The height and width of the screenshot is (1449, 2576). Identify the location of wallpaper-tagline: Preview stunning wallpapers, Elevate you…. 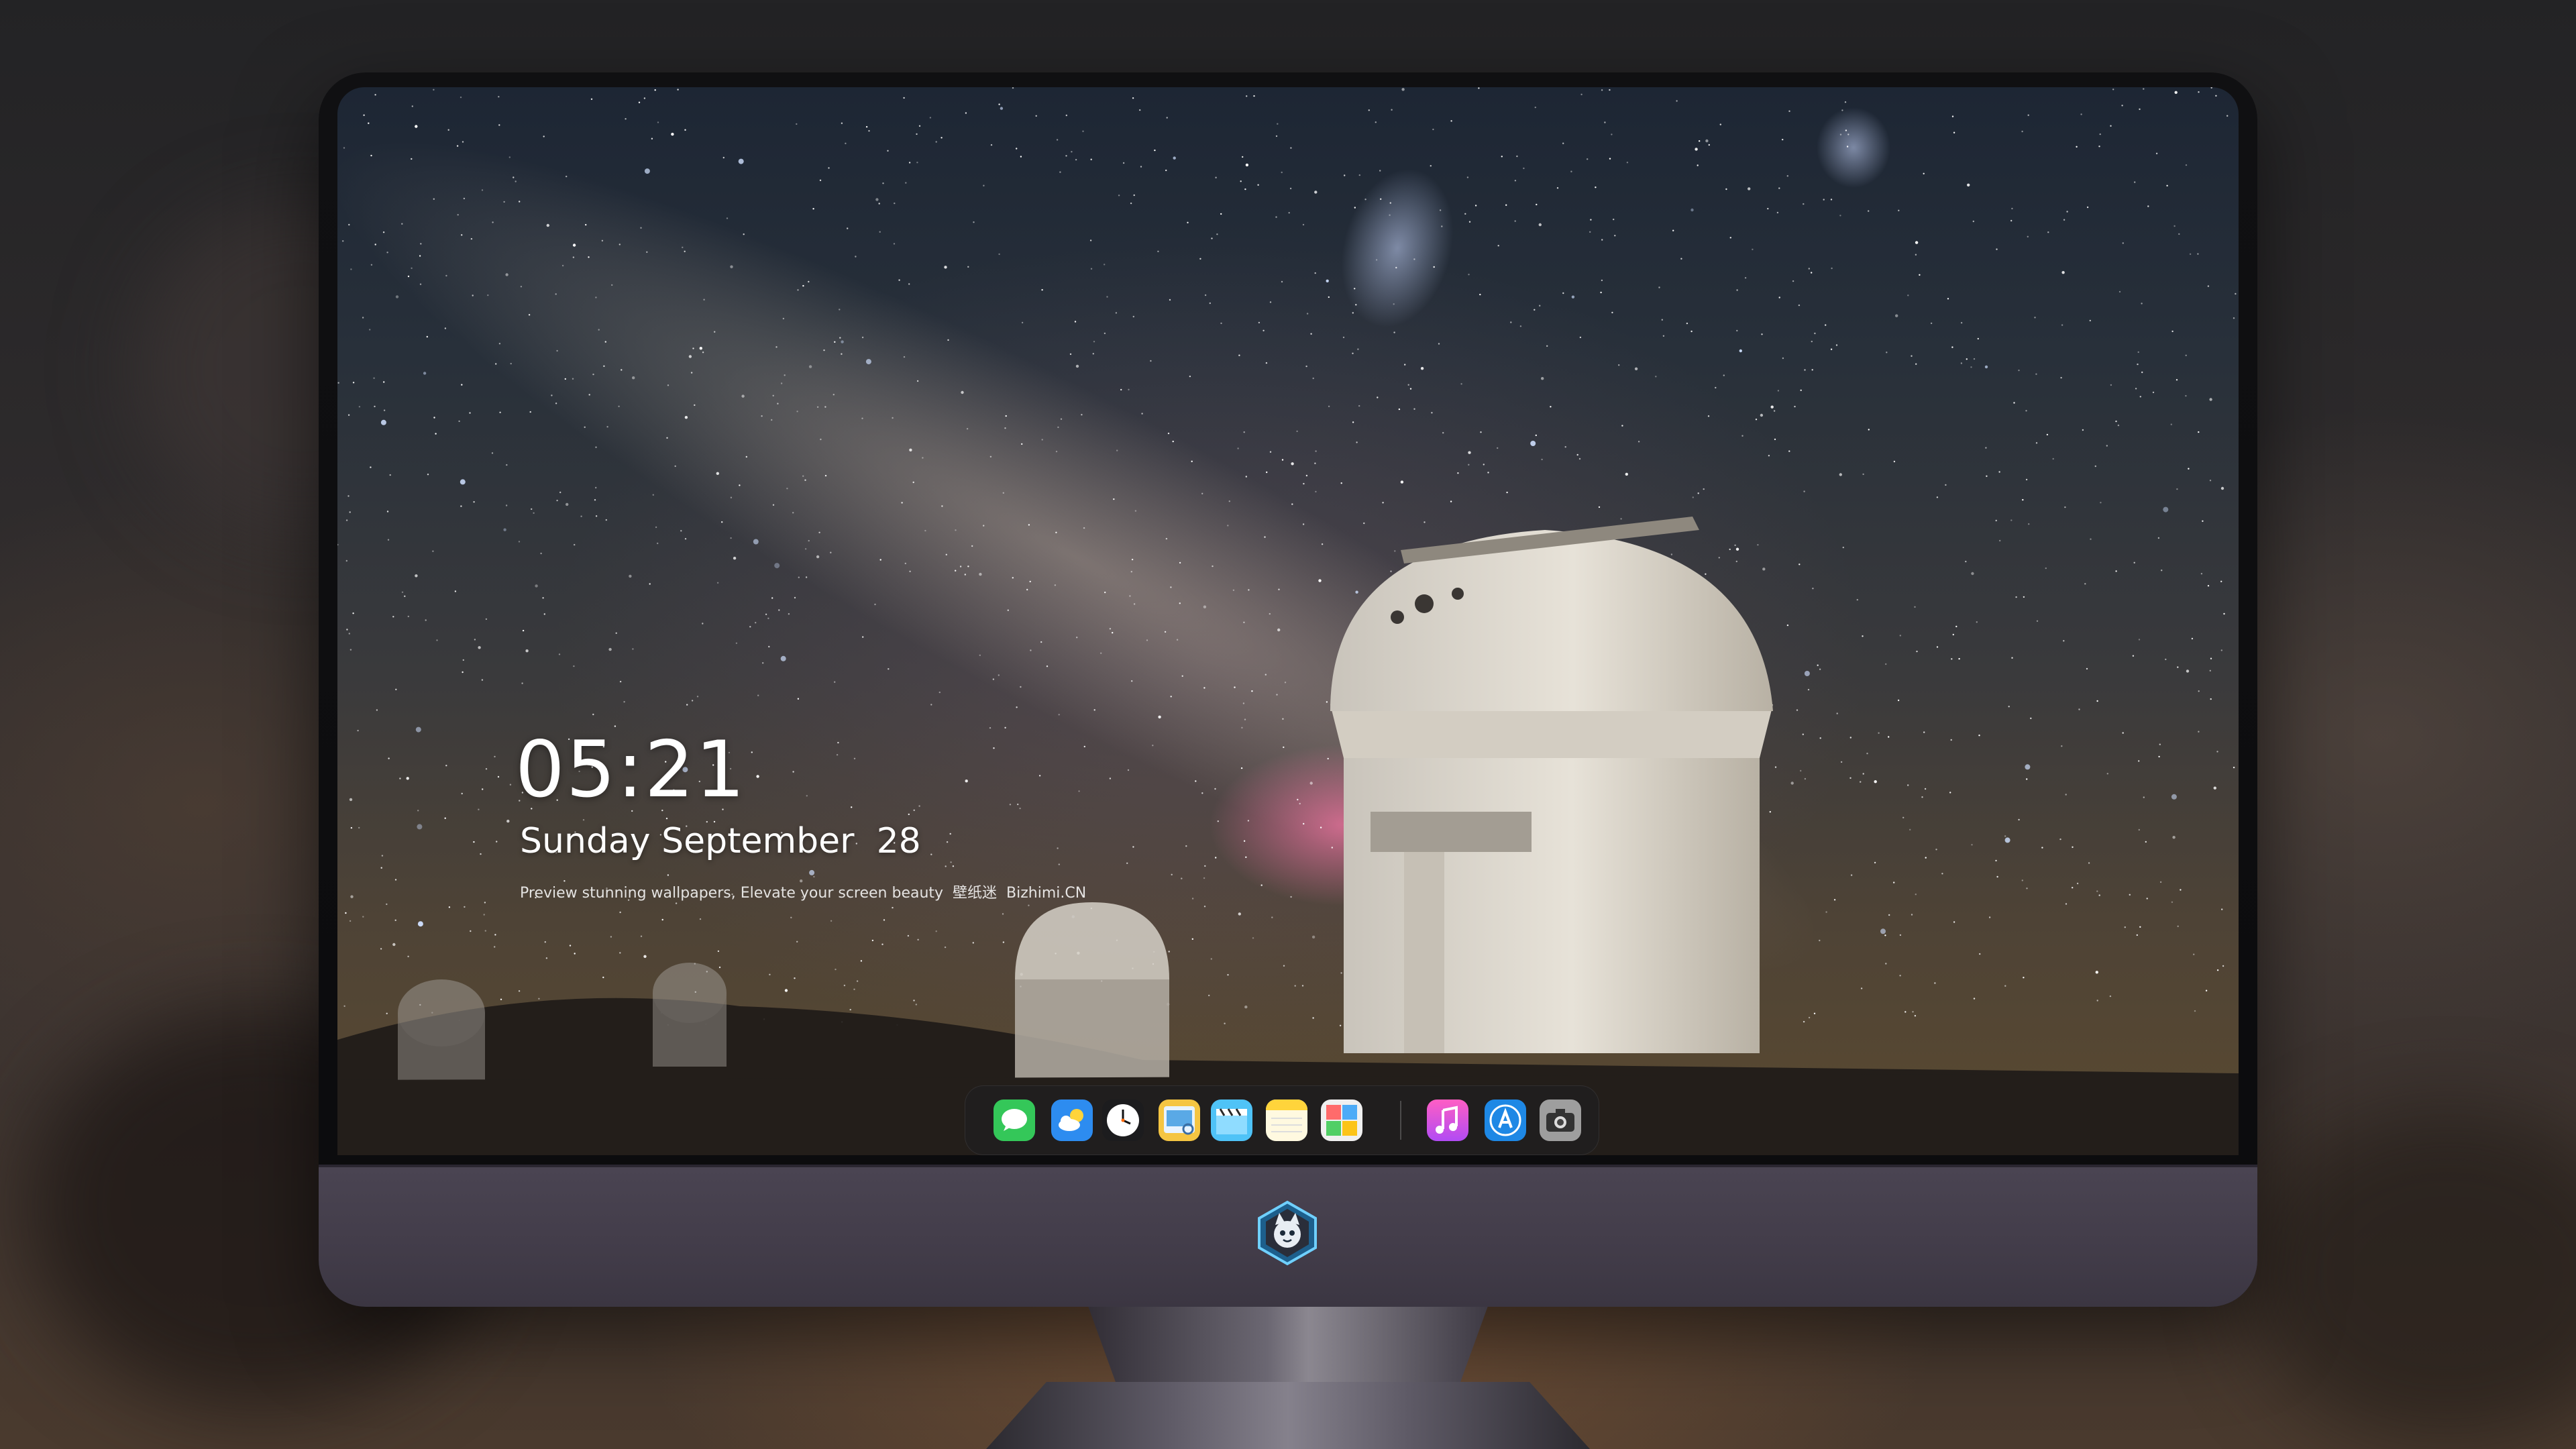
(803, 893).